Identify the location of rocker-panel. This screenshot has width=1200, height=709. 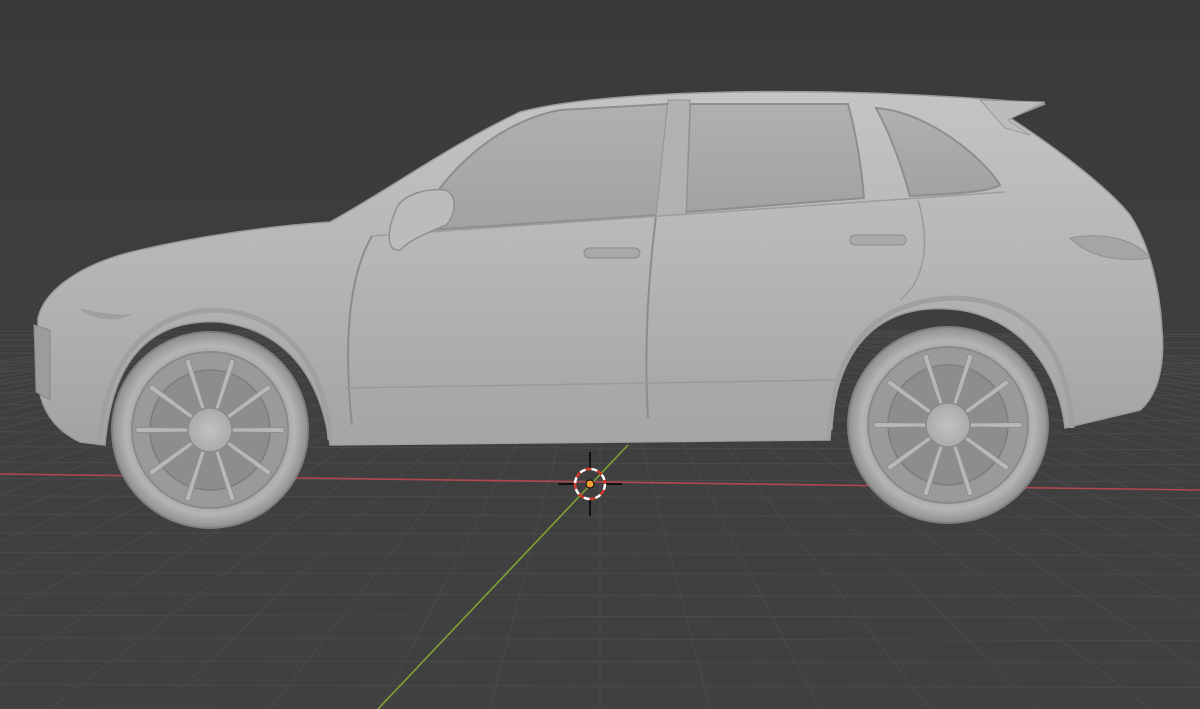
(580, 420).